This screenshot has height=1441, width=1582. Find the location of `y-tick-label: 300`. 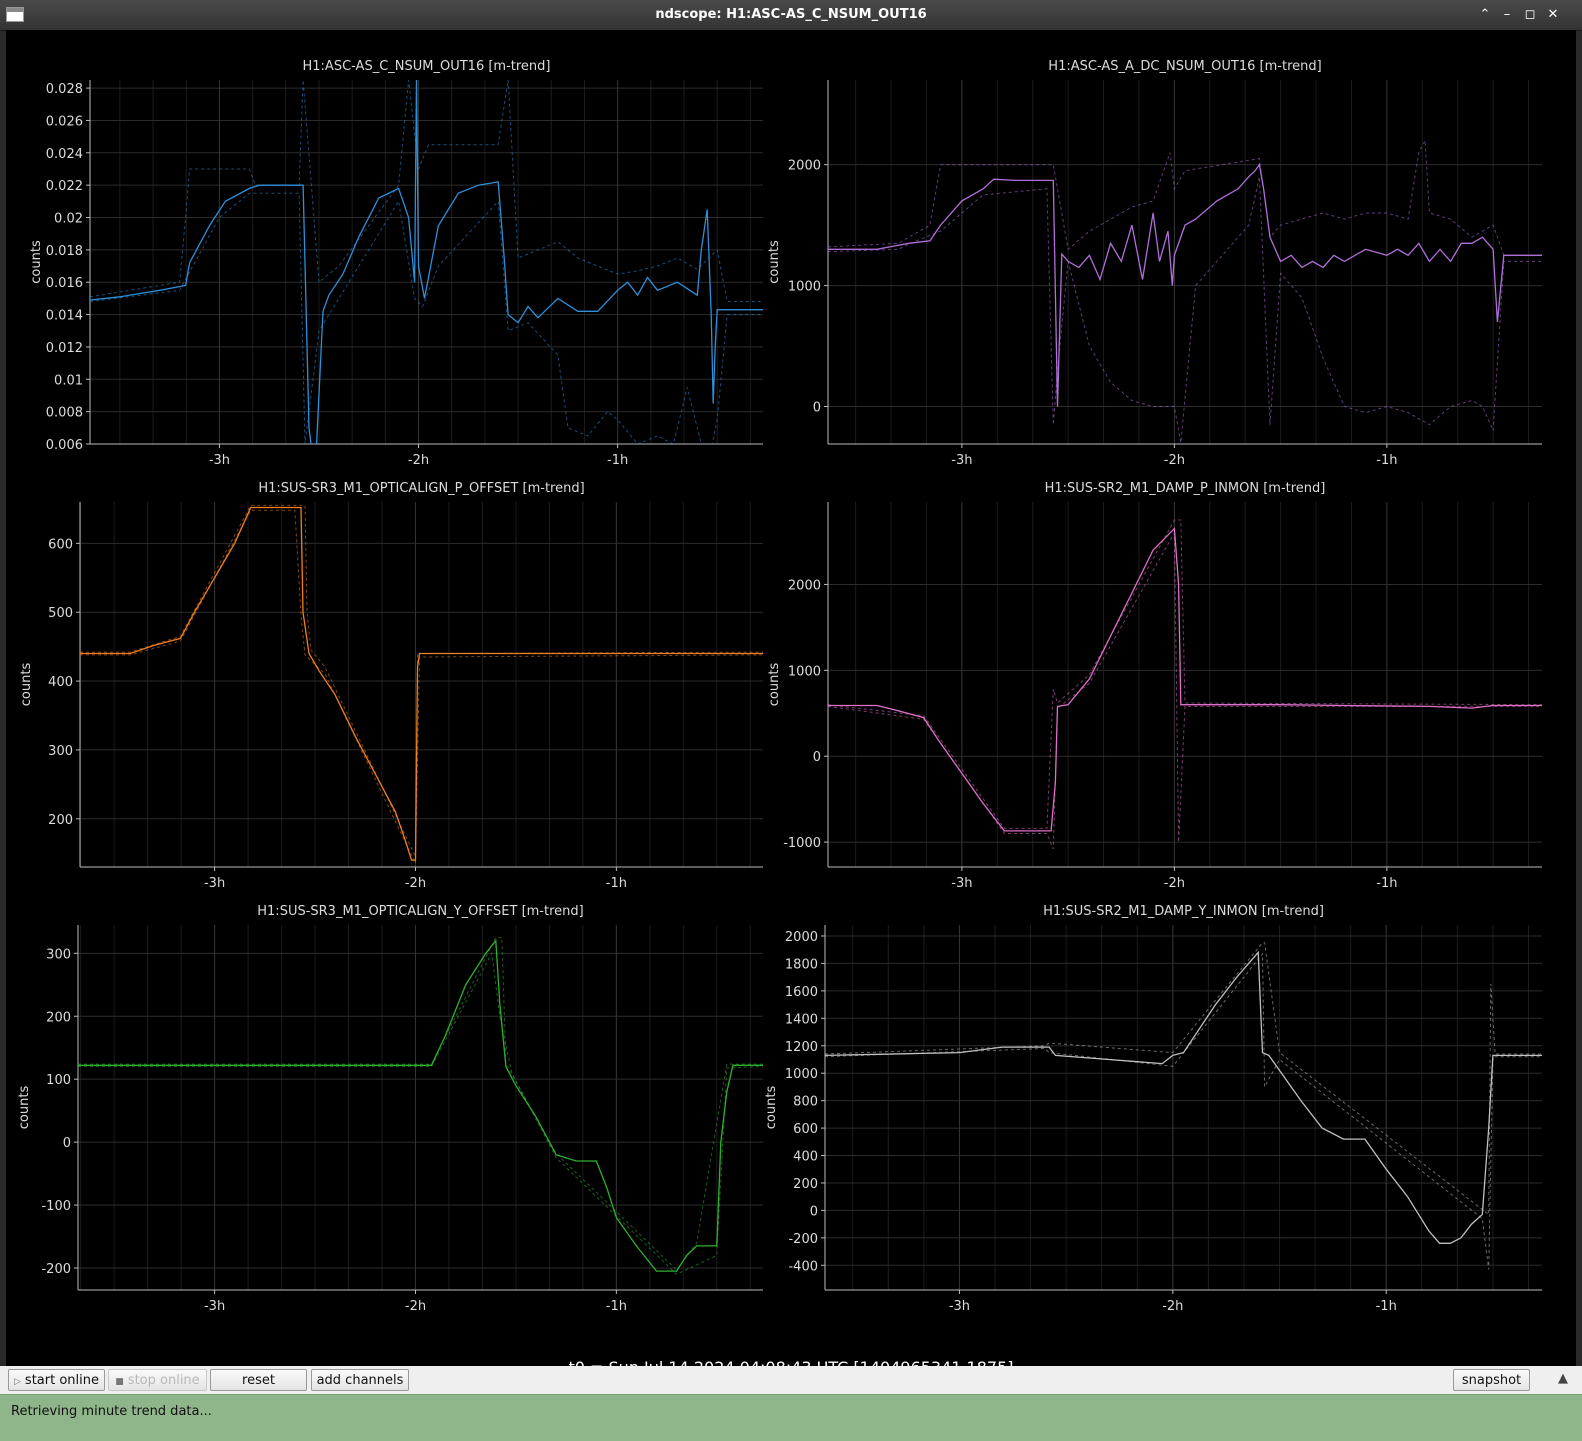

y-tick-label: 300 is located at coordinates (58, 954).